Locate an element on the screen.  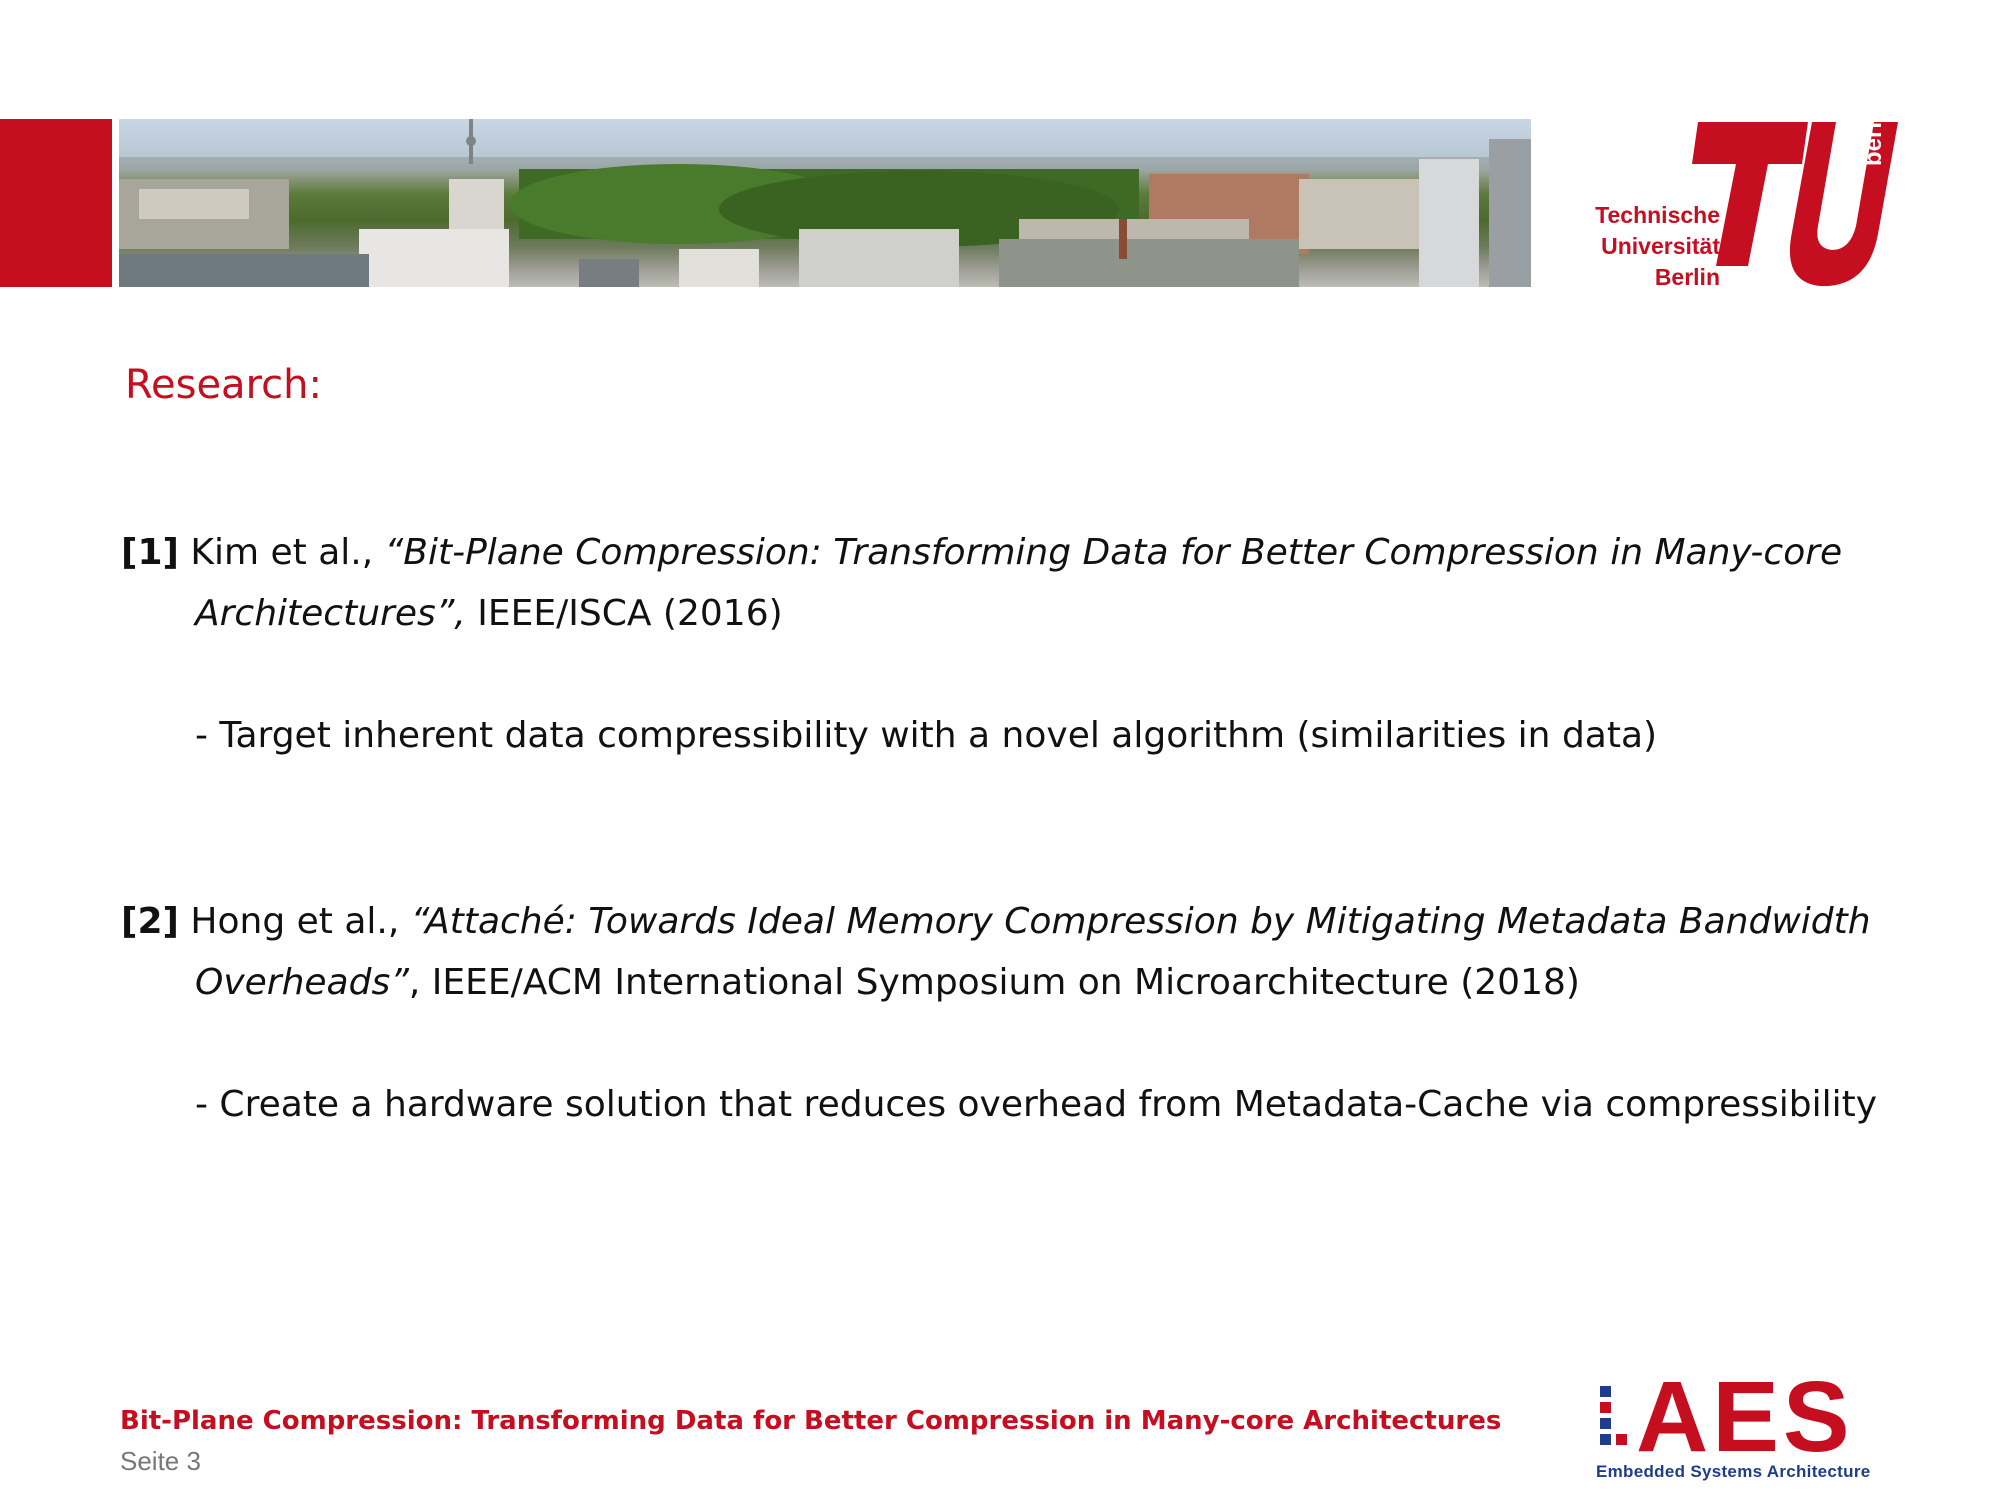
reference-title-continued: Architectures”, is located at coordinates (330, 613).